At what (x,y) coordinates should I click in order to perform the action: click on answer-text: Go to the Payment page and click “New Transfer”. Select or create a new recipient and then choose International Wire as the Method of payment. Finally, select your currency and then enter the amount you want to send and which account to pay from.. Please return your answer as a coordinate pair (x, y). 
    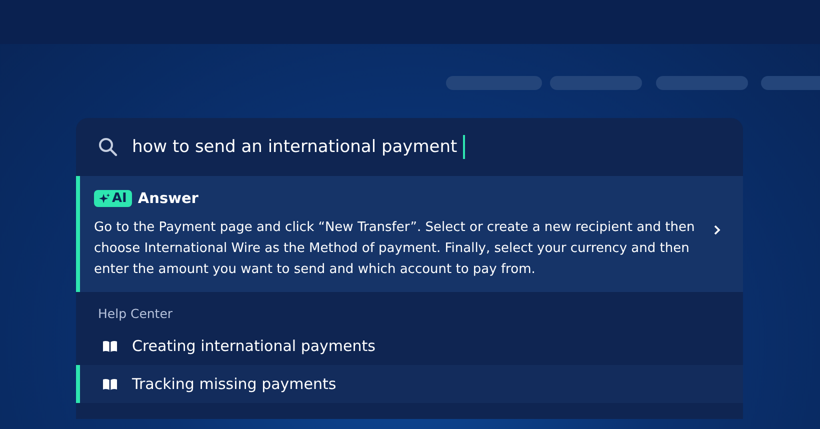
    Looking at the image, I should click on (395, 249).